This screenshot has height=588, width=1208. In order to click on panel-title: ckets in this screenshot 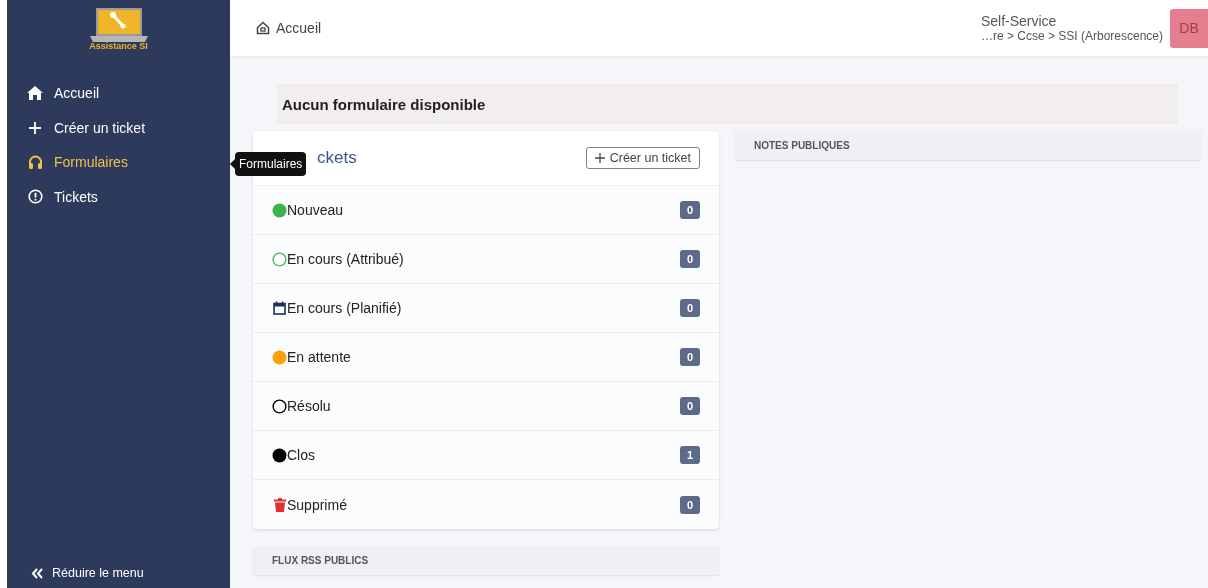, I will do `click(337, 158)`.